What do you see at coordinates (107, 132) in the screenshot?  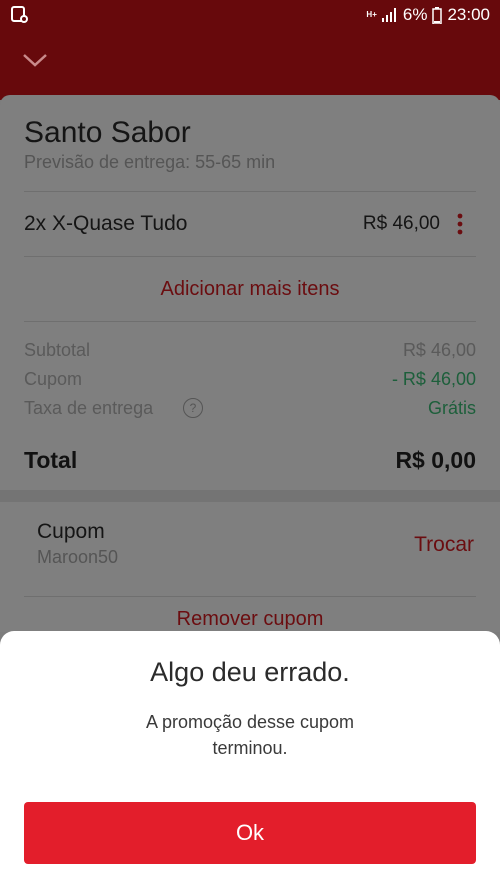 I see `restaurant-name: Santo Sabor` at bounding box center [107, 132].